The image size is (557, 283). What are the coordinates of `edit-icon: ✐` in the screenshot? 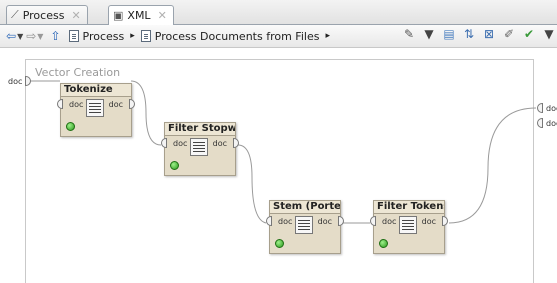 It's located at (509, 34).